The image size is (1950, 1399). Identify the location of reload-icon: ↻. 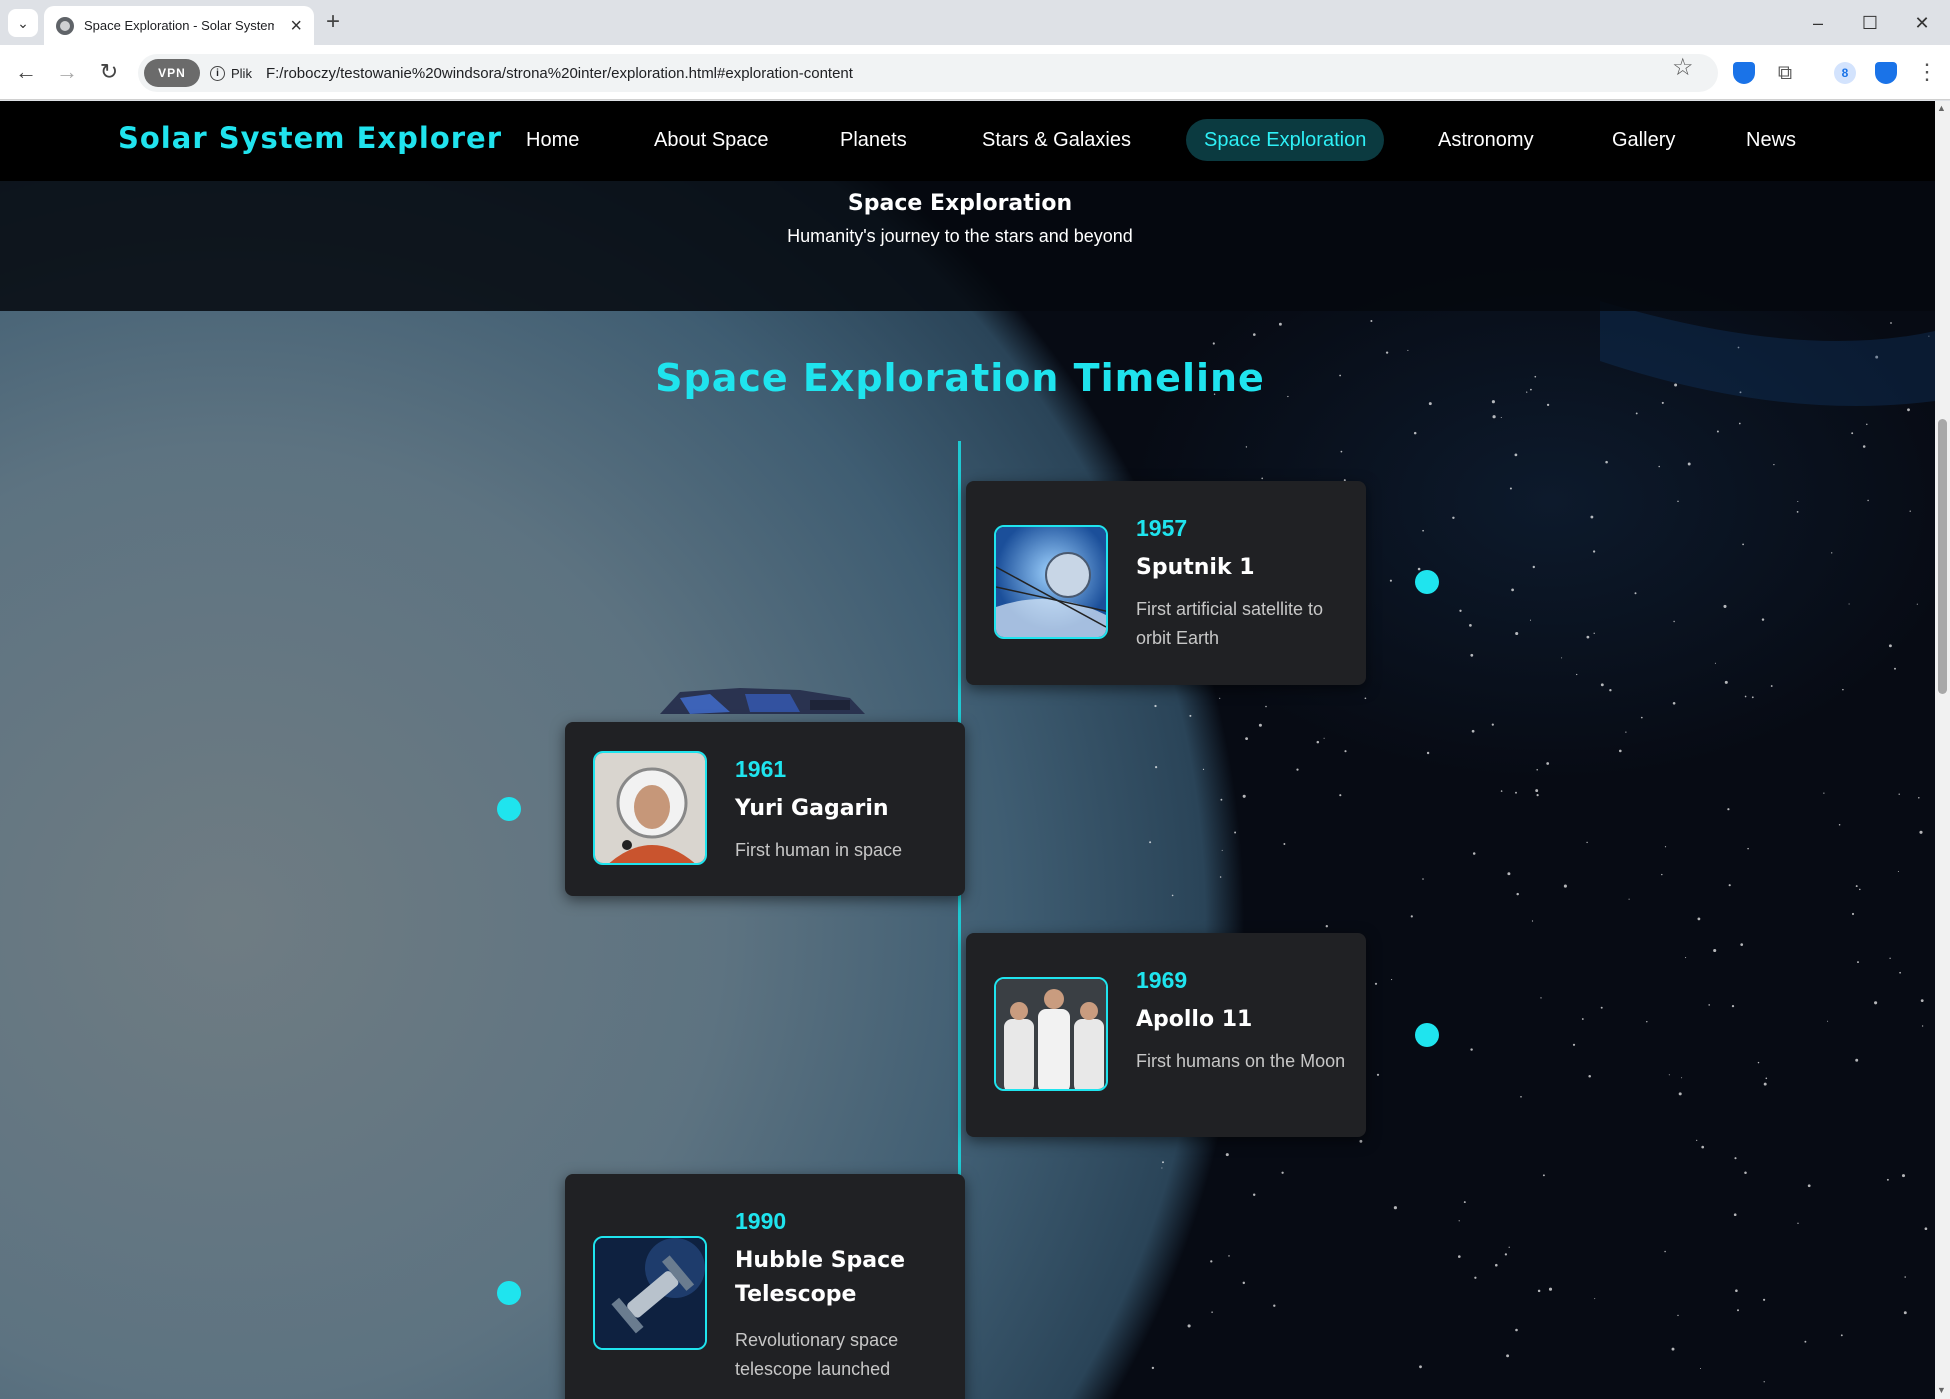
(109, 72).